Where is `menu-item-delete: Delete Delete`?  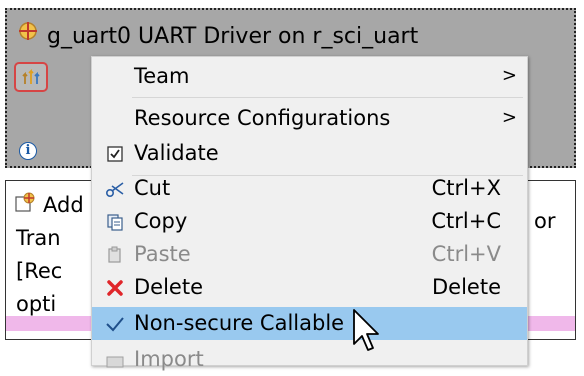 menu-item-delete: Delete Delete is located at coordinates (309, 287).